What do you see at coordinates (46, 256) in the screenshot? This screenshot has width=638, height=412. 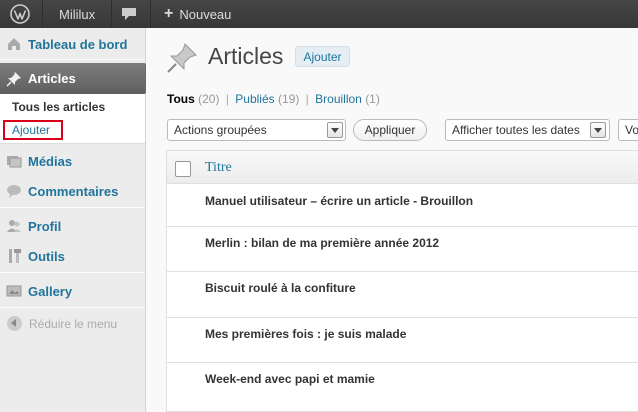 I see `sidebar-item-label: Outils` at bounding box center [46, 256].